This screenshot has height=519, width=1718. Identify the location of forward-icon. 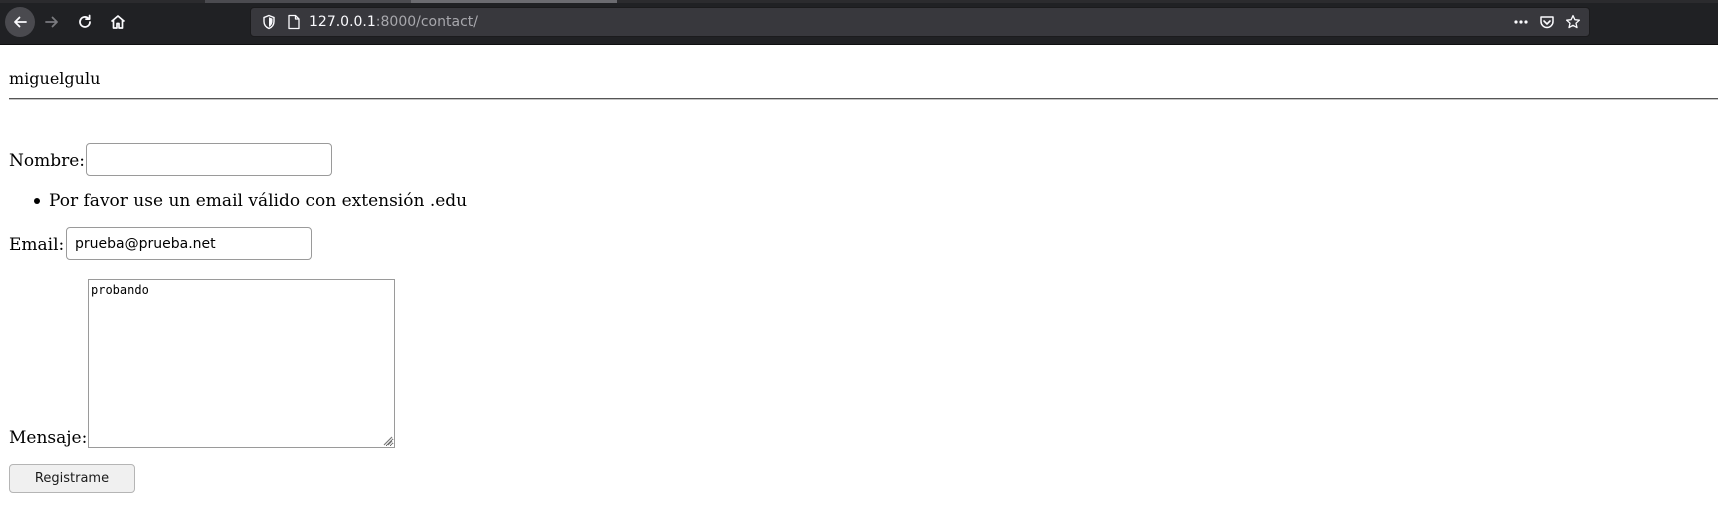
(51, 22).